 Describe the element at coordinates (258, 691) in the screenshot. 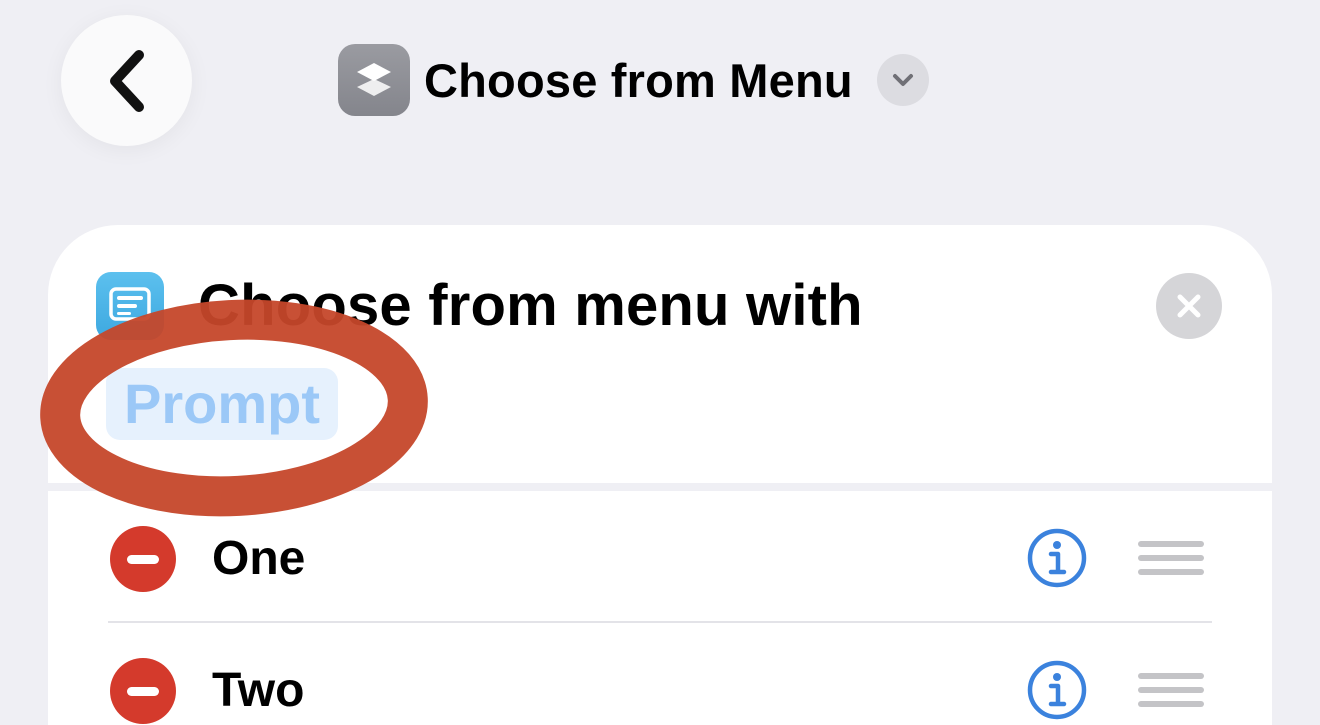

I see `menu-item-label: Two` at that location.